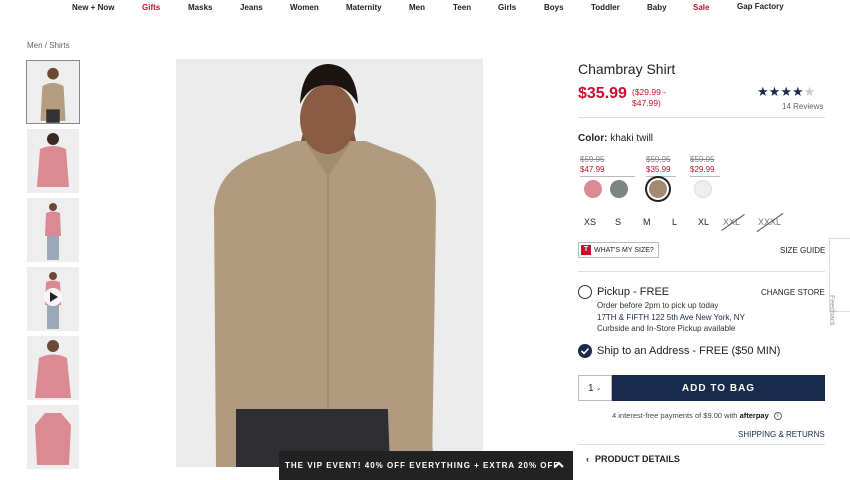 The image size is (850, 480). Describe the element at coordinates (624, 250) in the screenshot. I see `whats-my-size-label: WHAT'S MY SIZE?` at that location.